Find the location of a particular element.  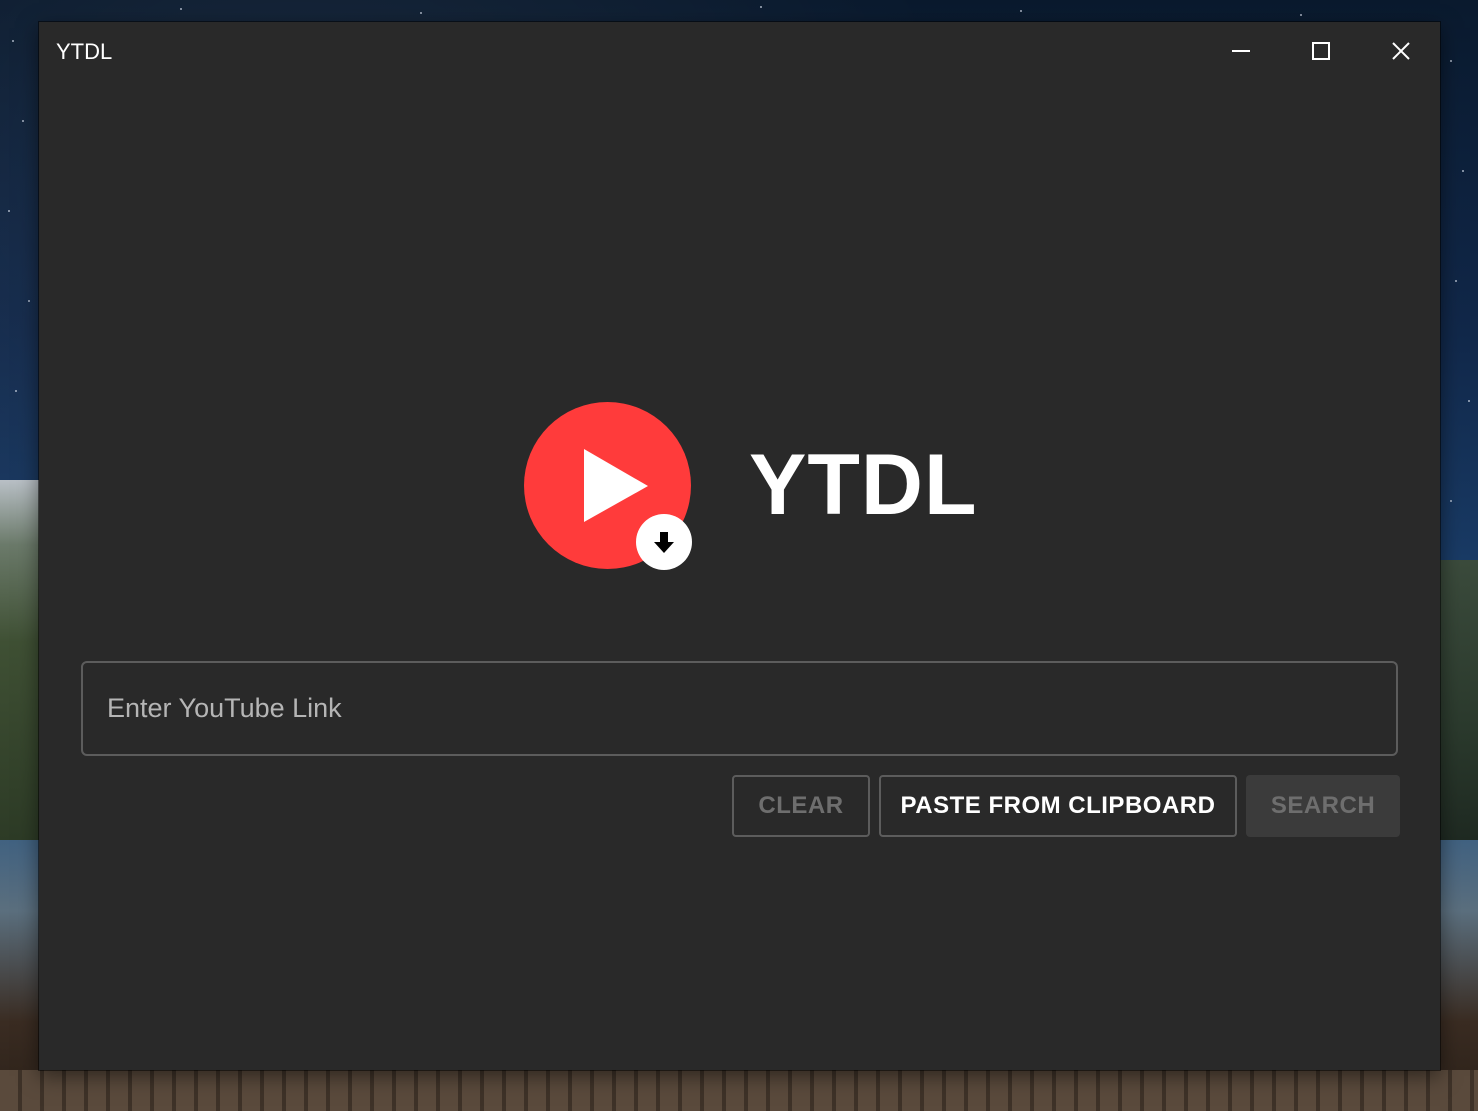

app-logo is located at coordinates (609, 487).